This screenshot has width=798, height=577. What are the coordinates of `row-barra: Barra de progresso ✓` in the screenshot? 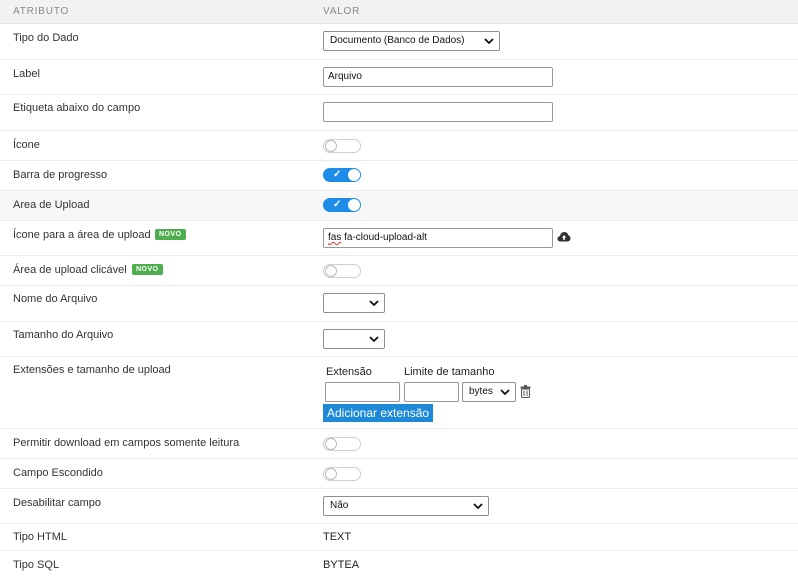 It's located at (399, 176).